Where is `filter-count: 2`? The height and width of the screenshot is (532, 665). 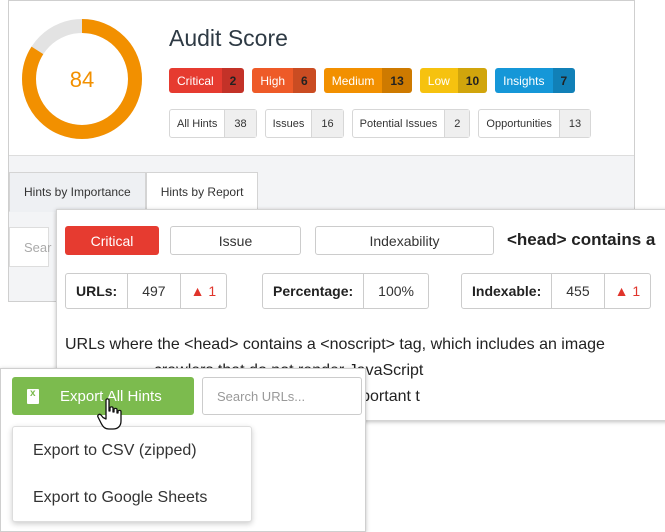
filter-count: 2 is located at coordinates (457, 123).